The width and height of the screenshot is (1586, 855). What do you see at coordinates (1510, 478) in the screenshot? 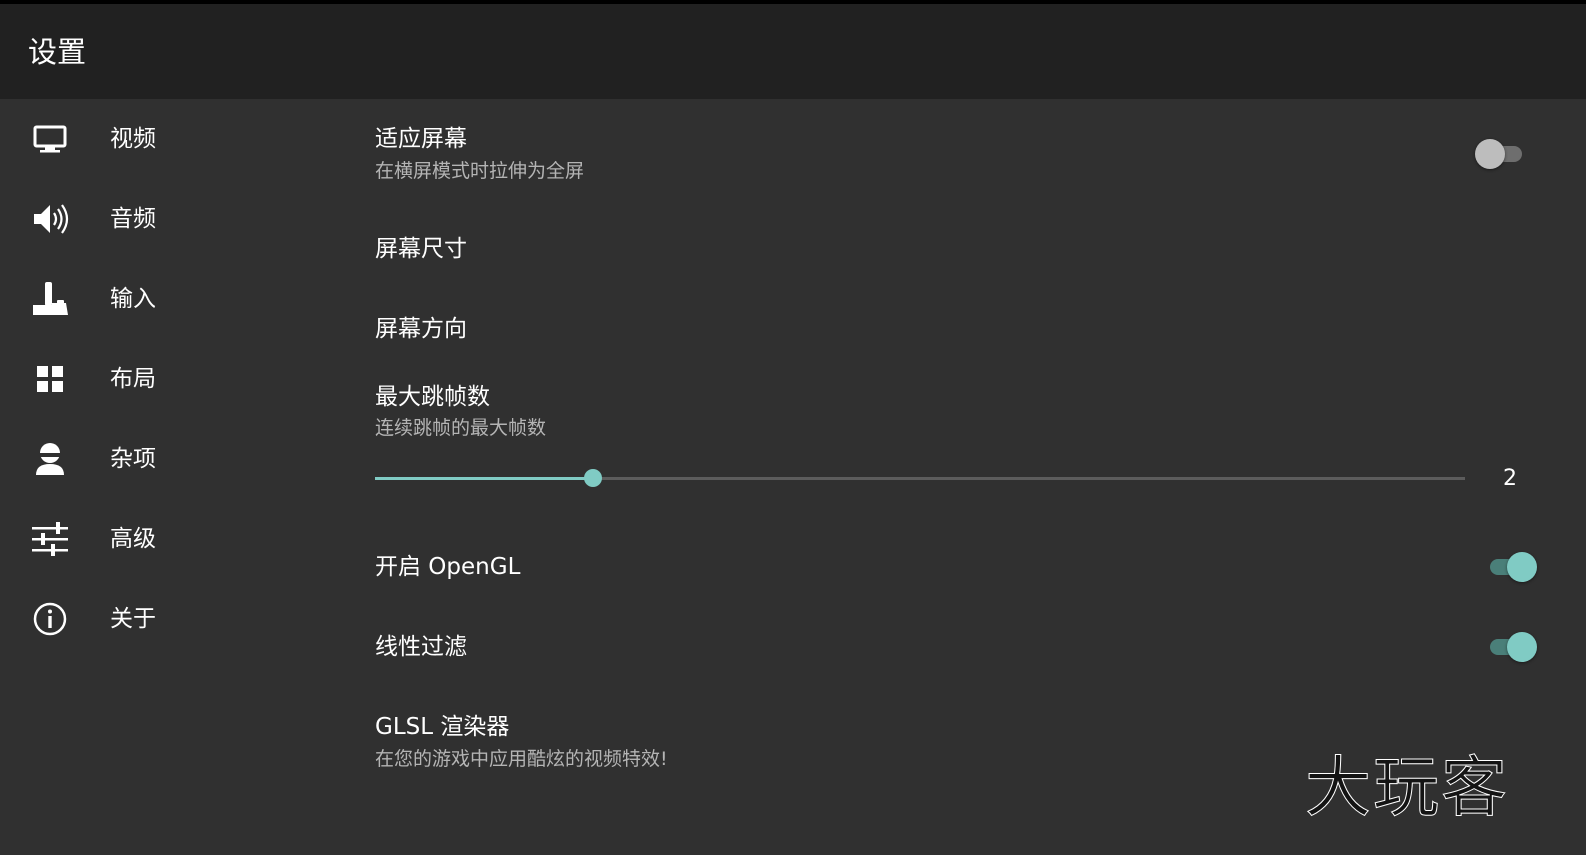
I see `max-frameskip-value: 2` at bounding box center [1510, 478].